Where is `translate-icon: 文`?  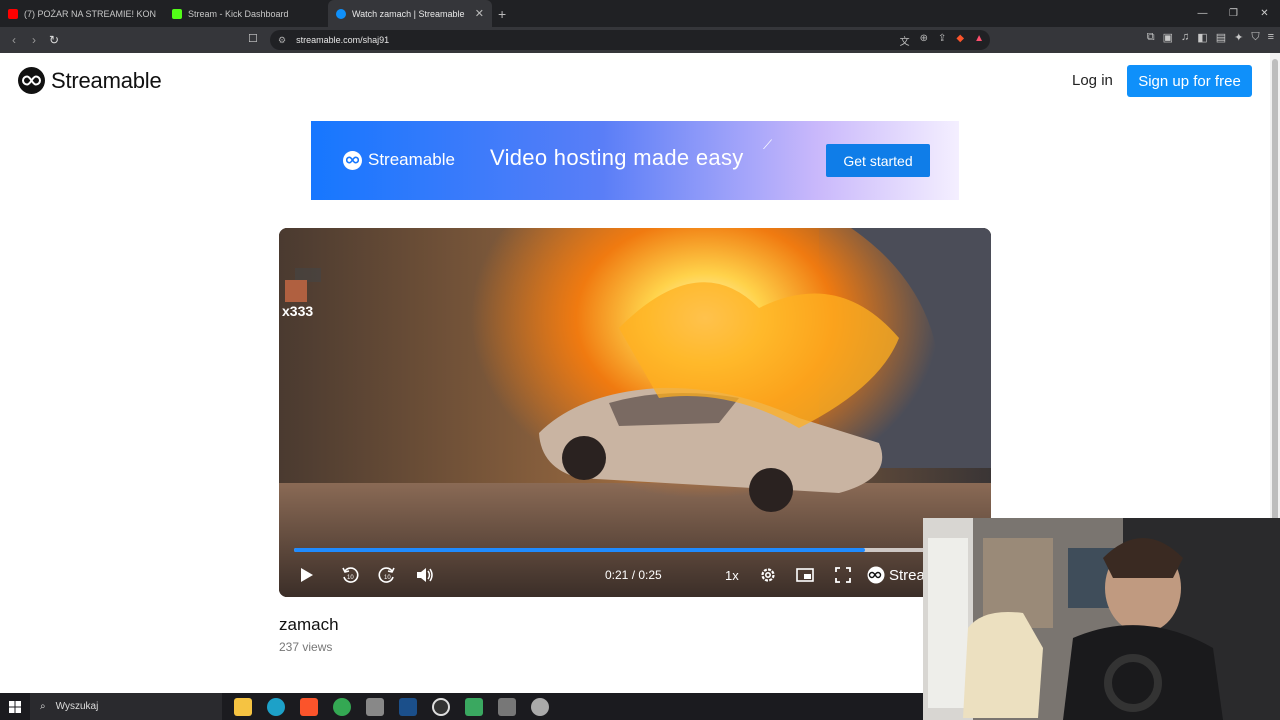
translate-icon: 文 is located at coordinates (905, 40).